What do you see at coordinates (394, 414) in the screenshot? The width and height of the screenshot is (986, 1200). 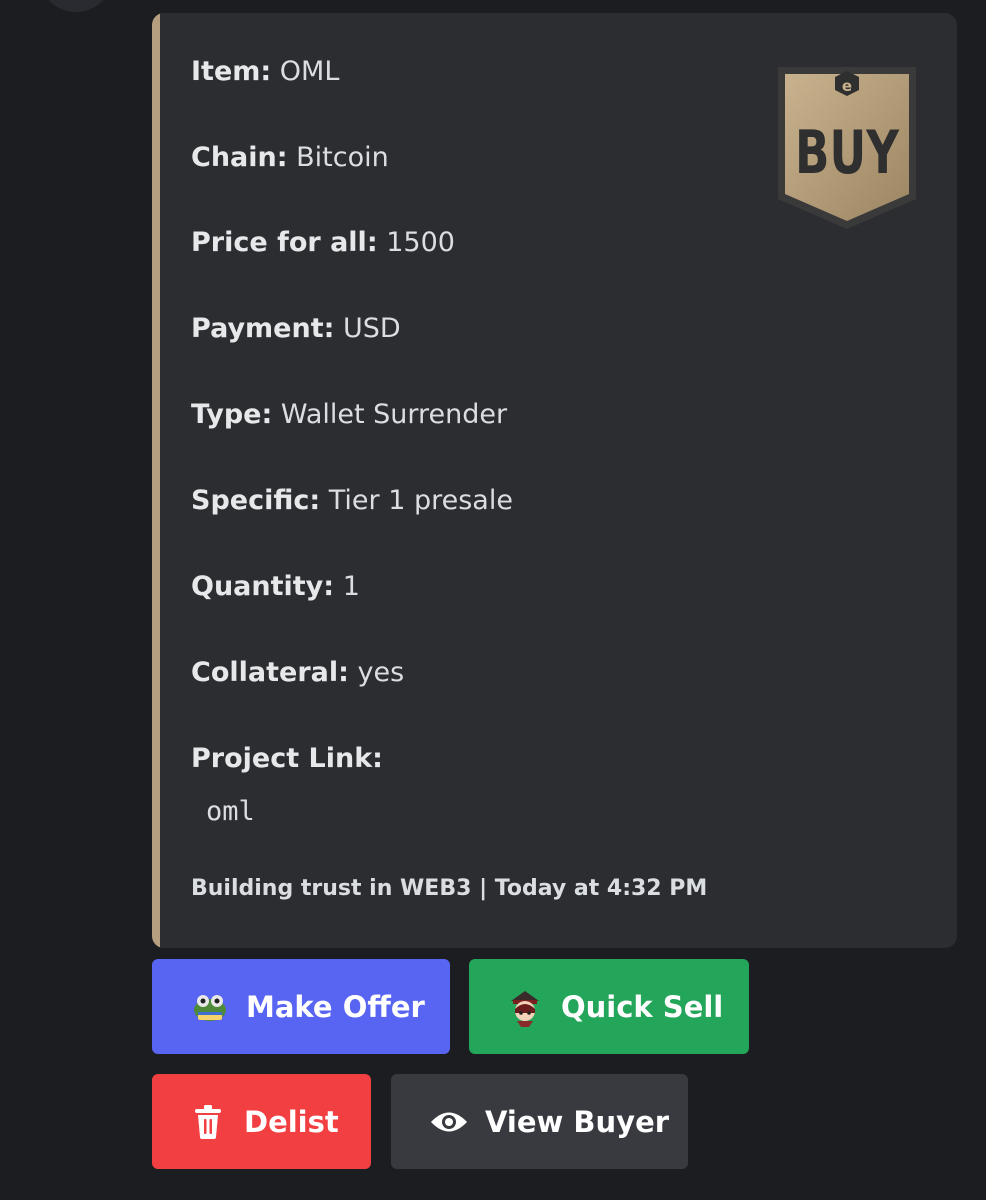 I see `field-value: Wallet Surrender` at bounding box center [394, 414].